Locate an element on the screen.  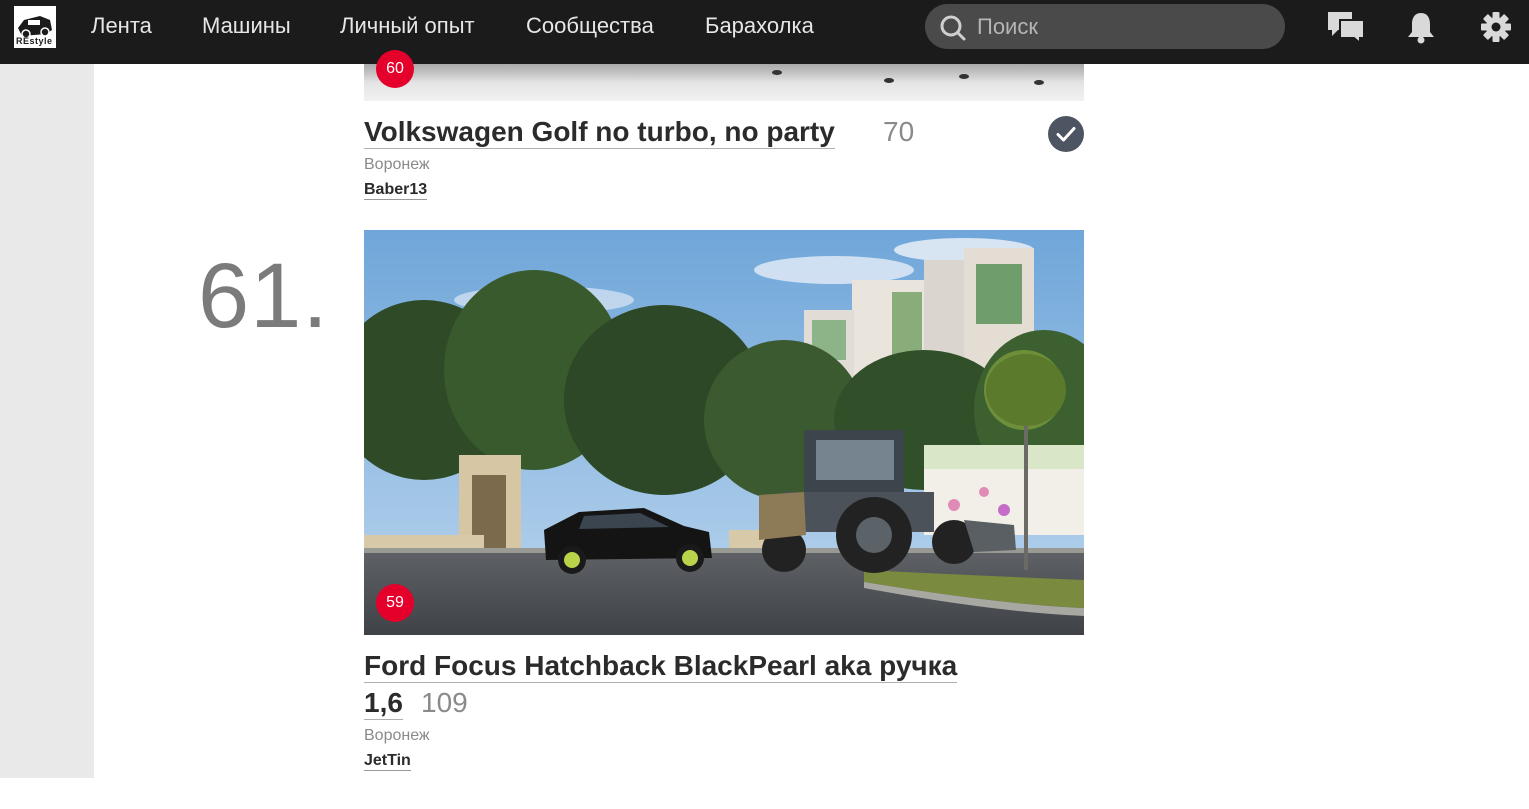
nav-item-experience: Личный опыт is located at coordinates (407, 26).